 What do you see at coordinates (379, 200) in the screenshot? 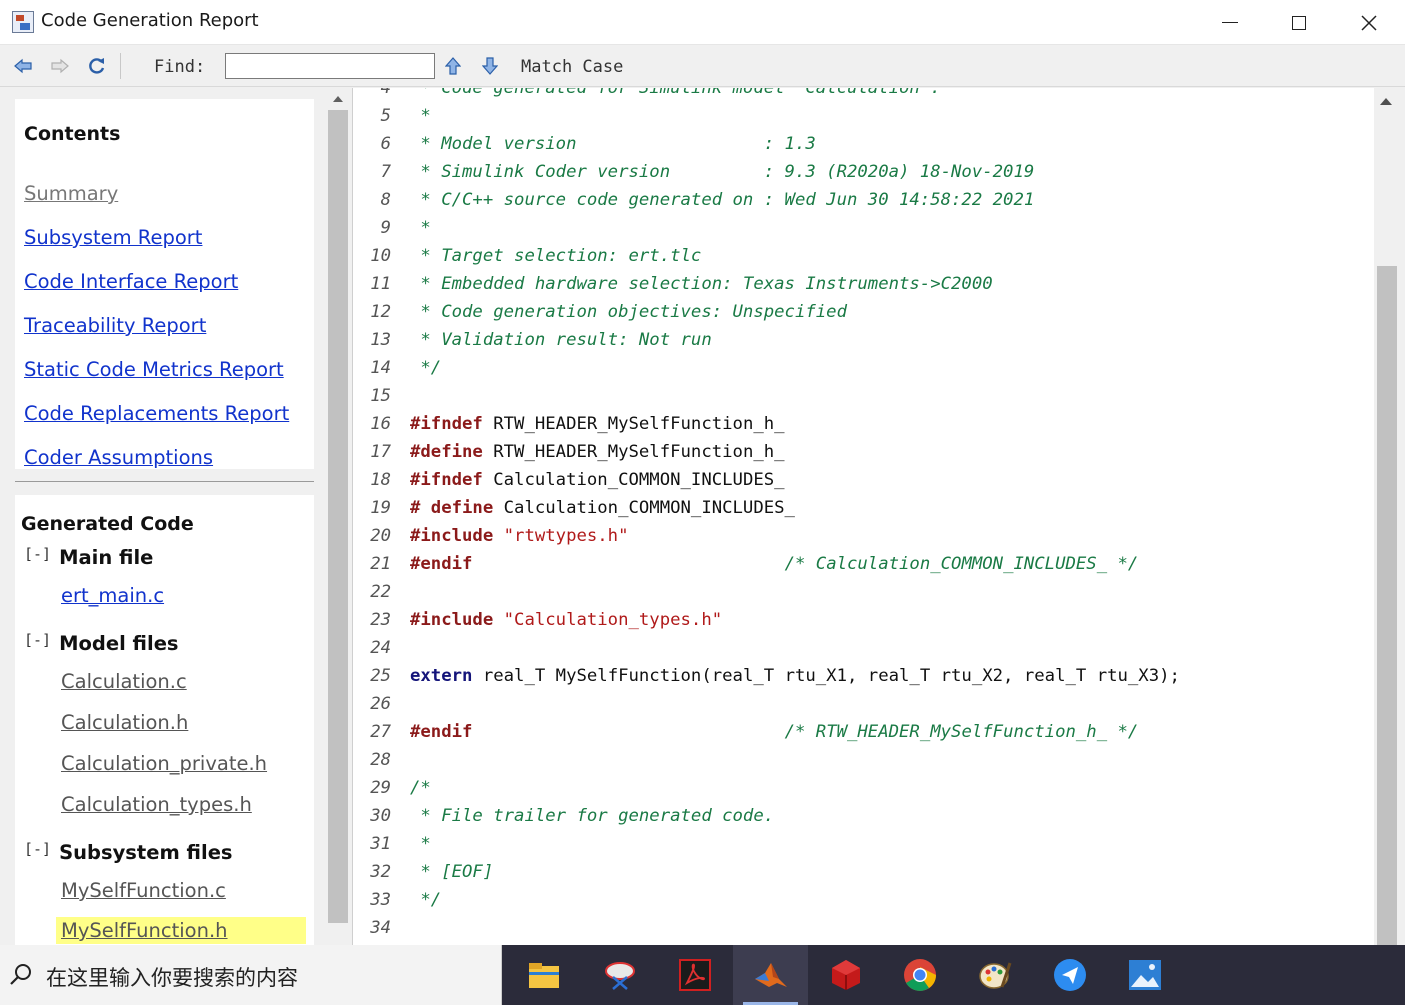
I see `line-number: 8` at bounding box center [379, 200].